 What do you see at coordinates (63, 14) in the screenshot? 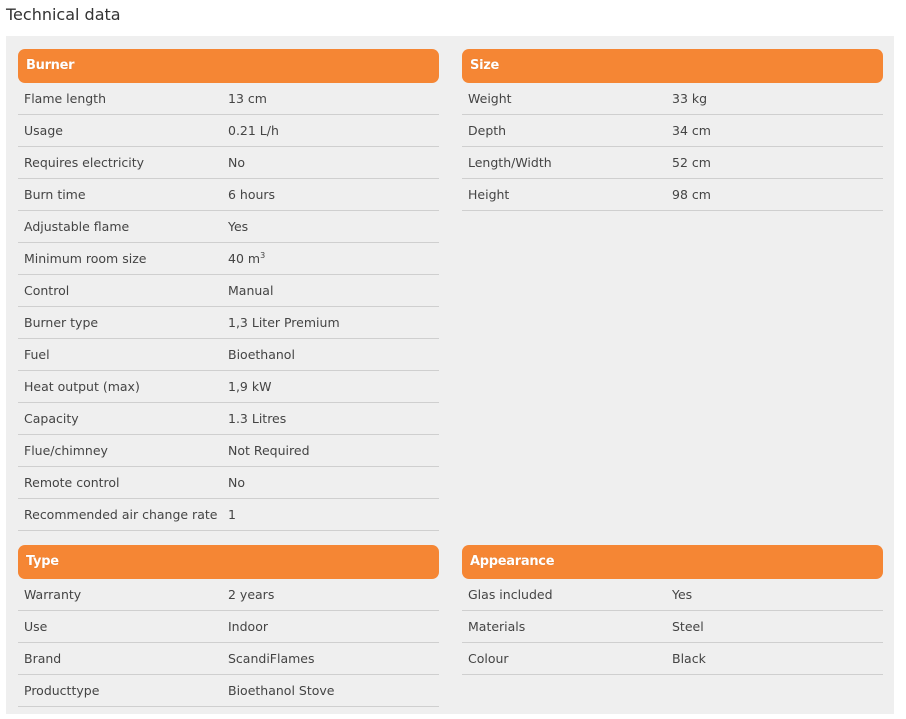
I see `page-title: Technical data` at bounding box center [63, 14].